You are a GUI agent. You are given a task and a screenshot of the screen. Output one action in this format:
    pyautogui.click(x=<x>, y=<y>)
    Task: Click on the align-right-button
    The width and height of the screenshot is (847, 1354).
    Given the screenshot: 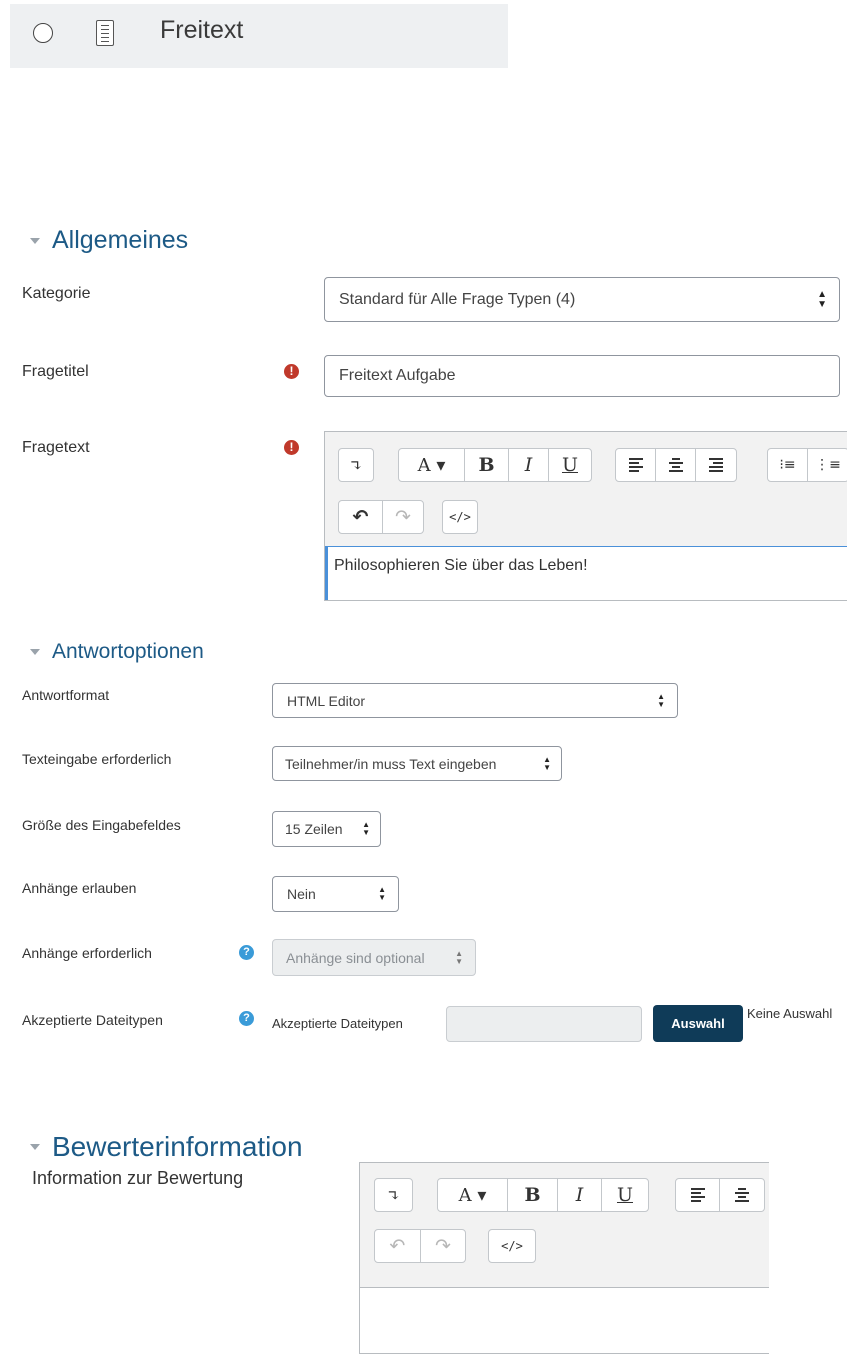 What is the action you would take?
    pyautogui.click(x=716, y=465)
    